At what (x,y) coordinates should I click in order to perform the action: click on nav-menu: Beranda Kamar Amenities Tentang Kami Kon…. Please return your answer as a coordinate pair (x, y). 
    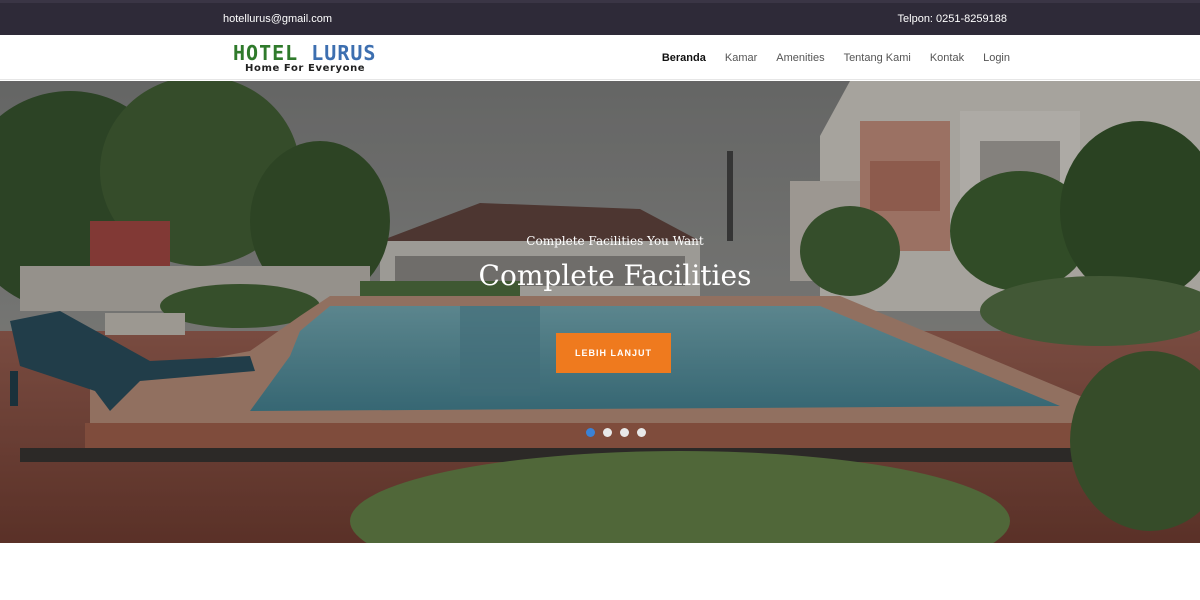
    Looking at the image, I should click on (836, 57).